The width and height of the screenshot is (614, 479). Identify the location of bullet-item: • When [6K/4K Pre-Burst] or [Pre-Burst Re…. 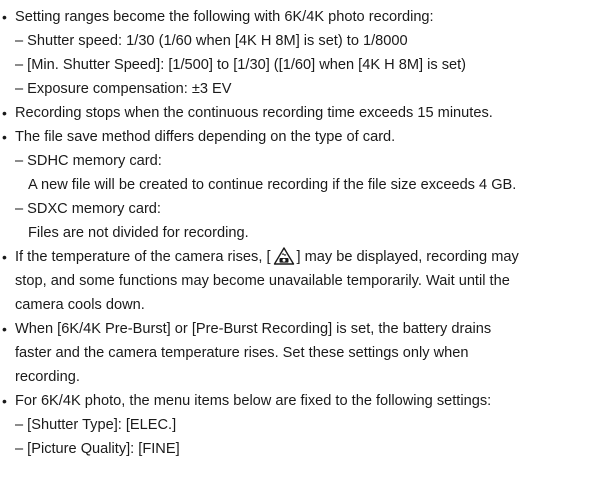
(307, 329).